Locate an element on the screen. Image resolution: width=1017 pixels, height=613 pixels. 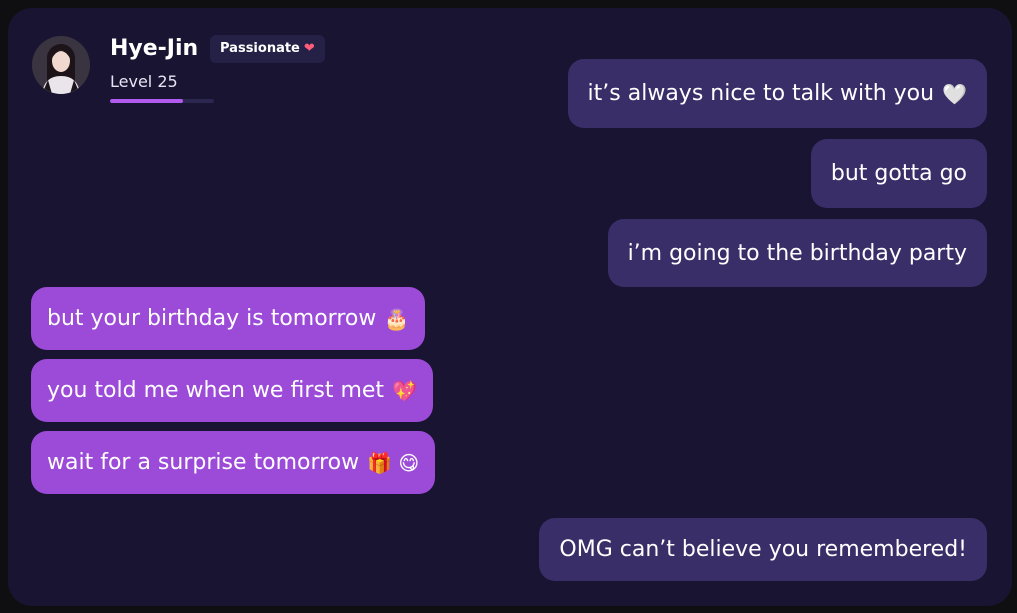
message-bubble-bot: wait for a surprise tomorrow 🎁 😋 is located at coordinates (233, 462).